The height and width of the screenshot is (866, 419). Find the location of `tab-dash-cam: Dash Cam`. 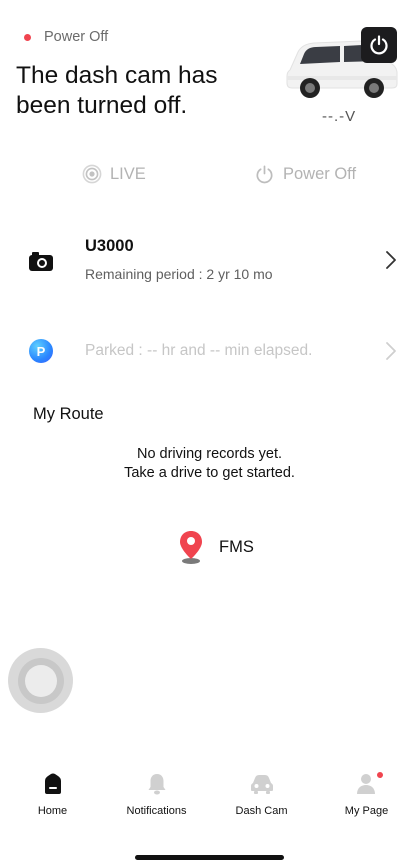

tab-dash-cam: Dash Cam is located at coordinates (261, 795).